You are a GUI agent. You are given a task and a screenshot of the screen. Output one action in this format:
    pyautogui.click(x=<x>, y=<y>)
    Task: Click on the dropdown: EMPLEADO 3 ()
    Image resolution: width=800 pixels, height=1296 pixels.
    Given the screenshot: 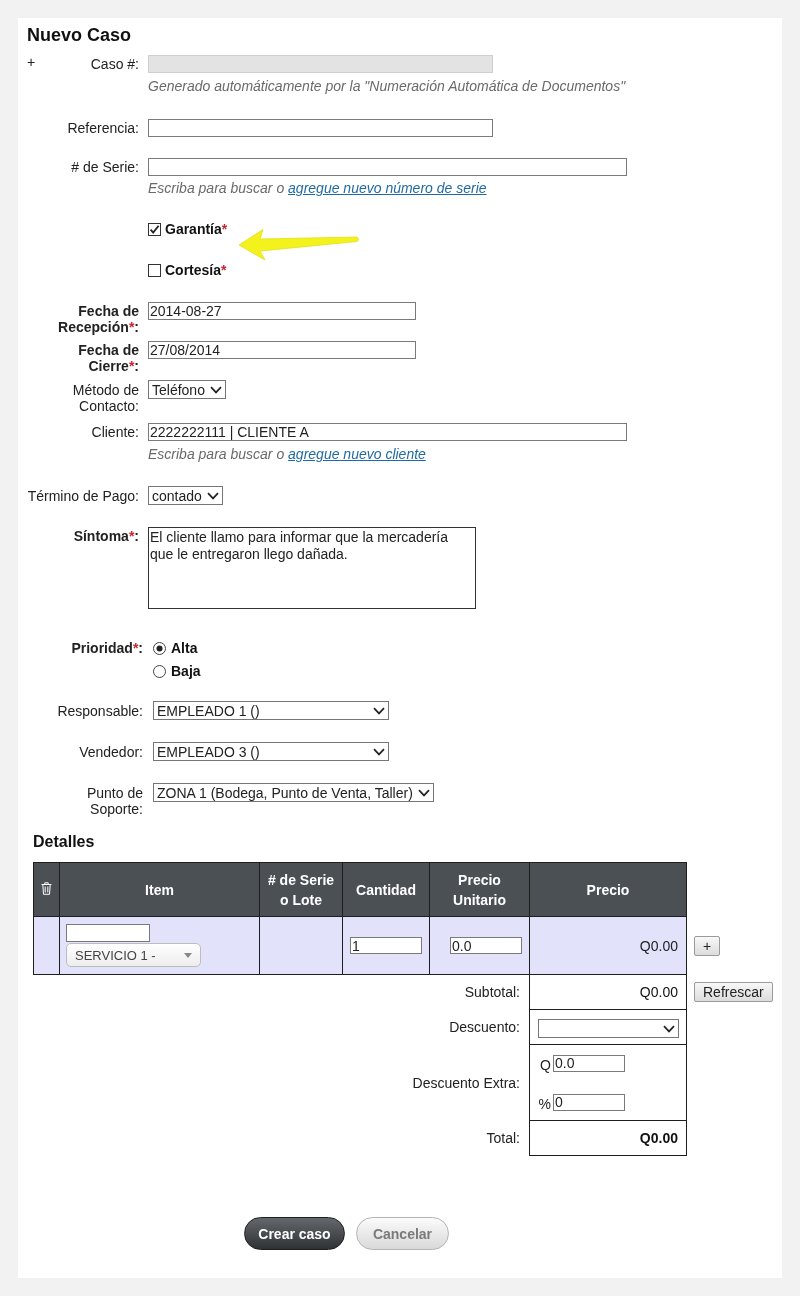 What is the action you would take?
    pyautogui.click(x=271, y=751)
    